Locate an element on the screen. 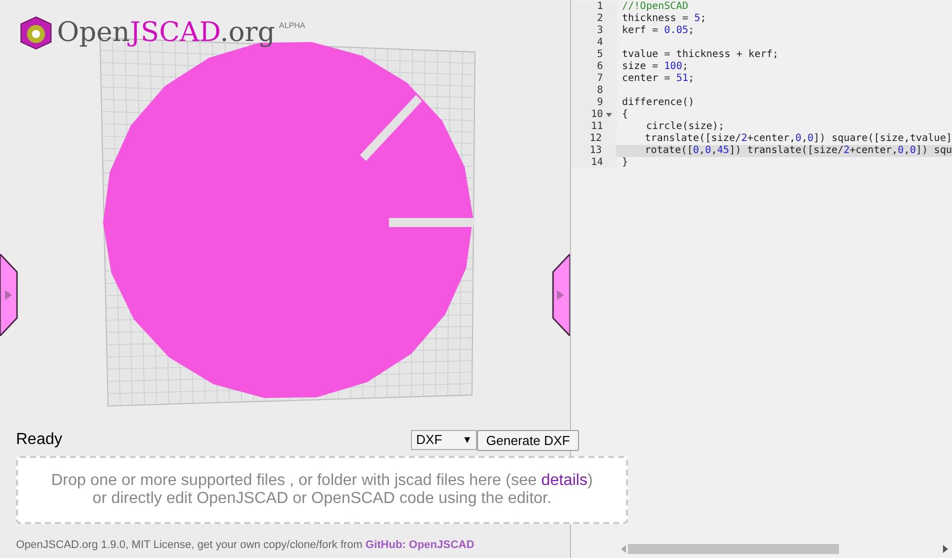  line-number: 1 is located at coordinates (599, 7).